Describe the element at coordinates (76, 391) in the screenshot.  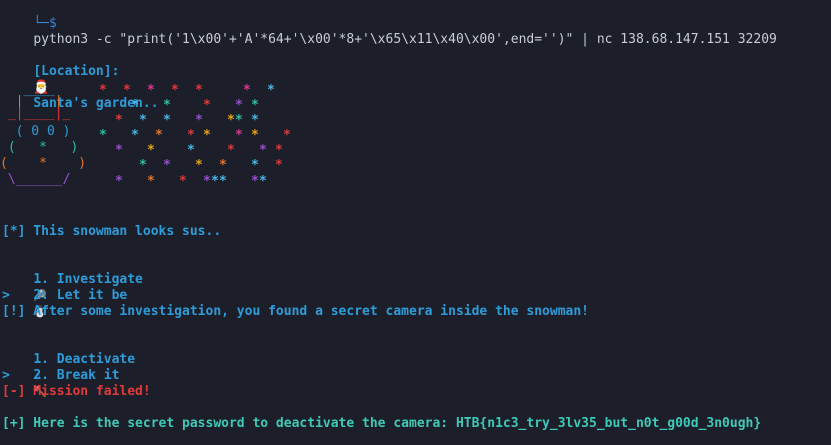
I see `fail-line: [-] Mission failed!` at that location.